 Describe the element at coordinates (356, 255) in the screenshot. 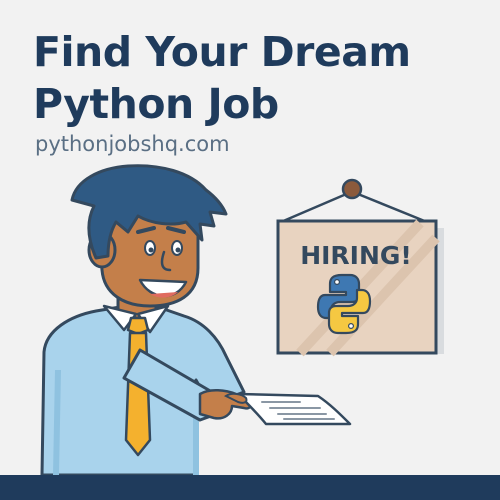

I see `sign-label: HIRING!` at that location.